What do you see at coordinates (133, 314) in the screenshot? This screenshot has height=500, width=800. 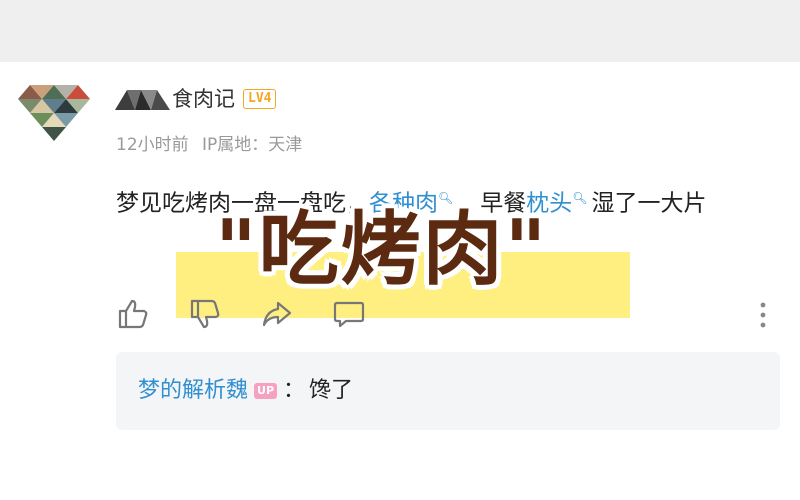 I see `like-icon` at bounding box center [133, 314].